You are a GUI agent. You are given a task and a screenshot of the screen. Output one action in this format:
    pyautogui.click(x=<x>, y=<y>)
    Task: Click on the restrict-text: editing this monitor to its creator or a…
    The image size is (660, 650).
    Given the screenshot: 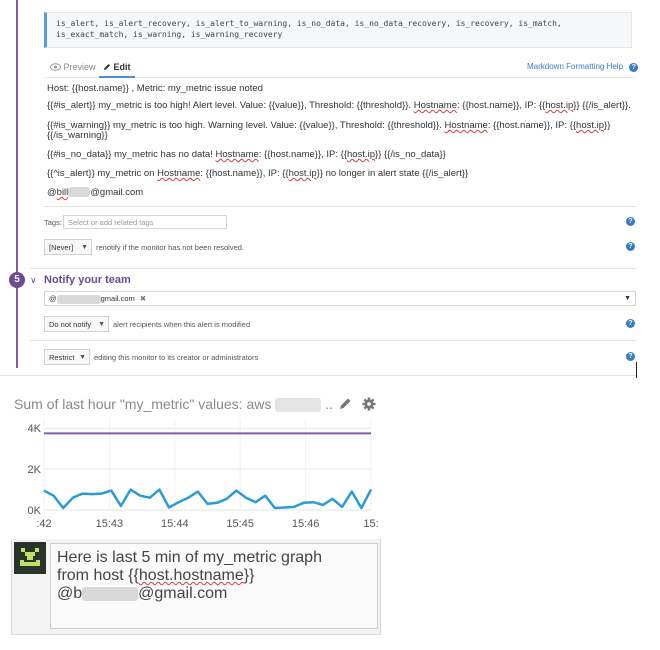 What is the action you would take?
    pyautogui.click(x=176, y=357)
    